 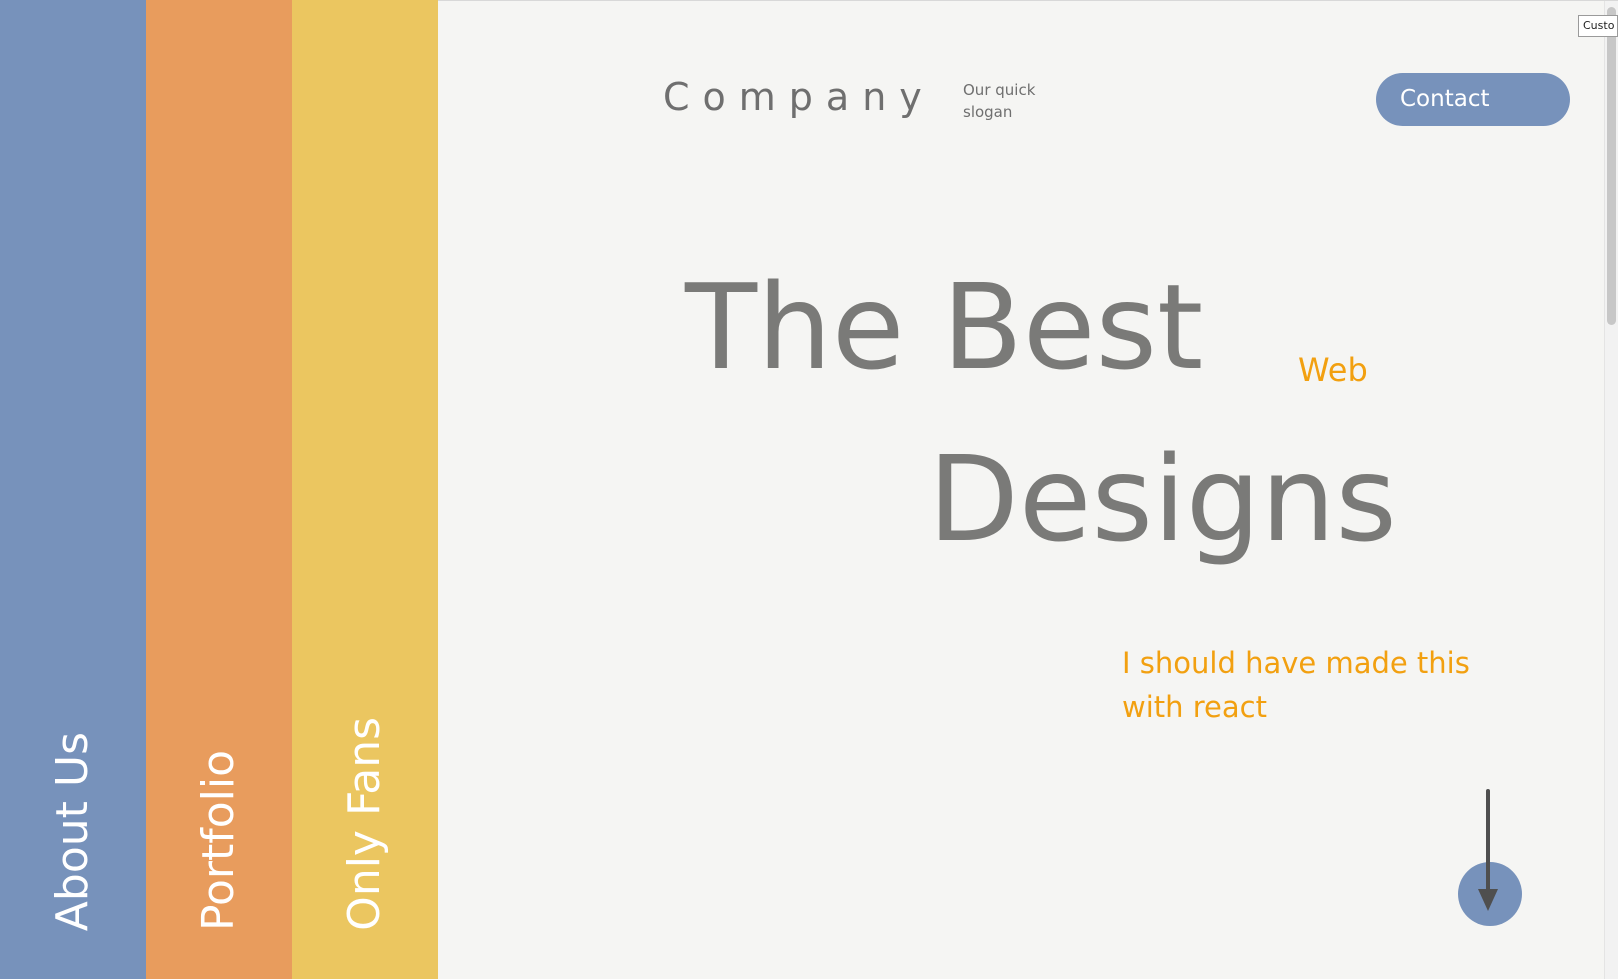 What do you see at coordinates (1598, 26) in the screenshot?
I see `tooltip: Custo` at bounding box center [1598, 26].